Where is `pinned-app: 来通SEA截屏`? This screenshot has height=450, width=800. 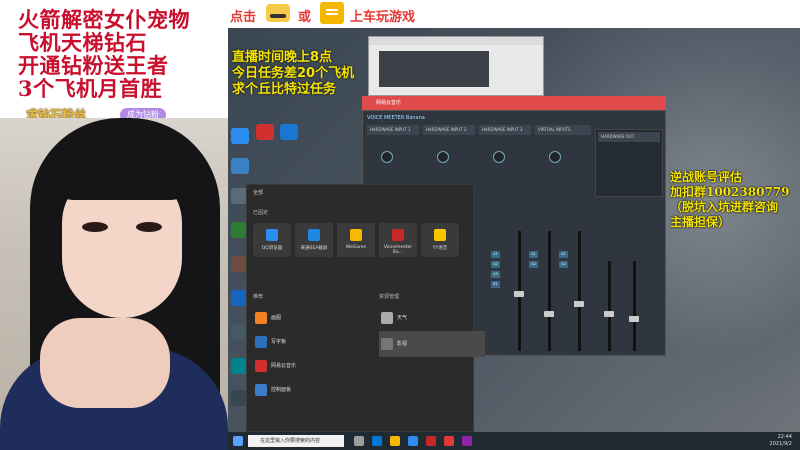
pinned-app: 来通SEA截屏 is located at coordinates (314, 240).